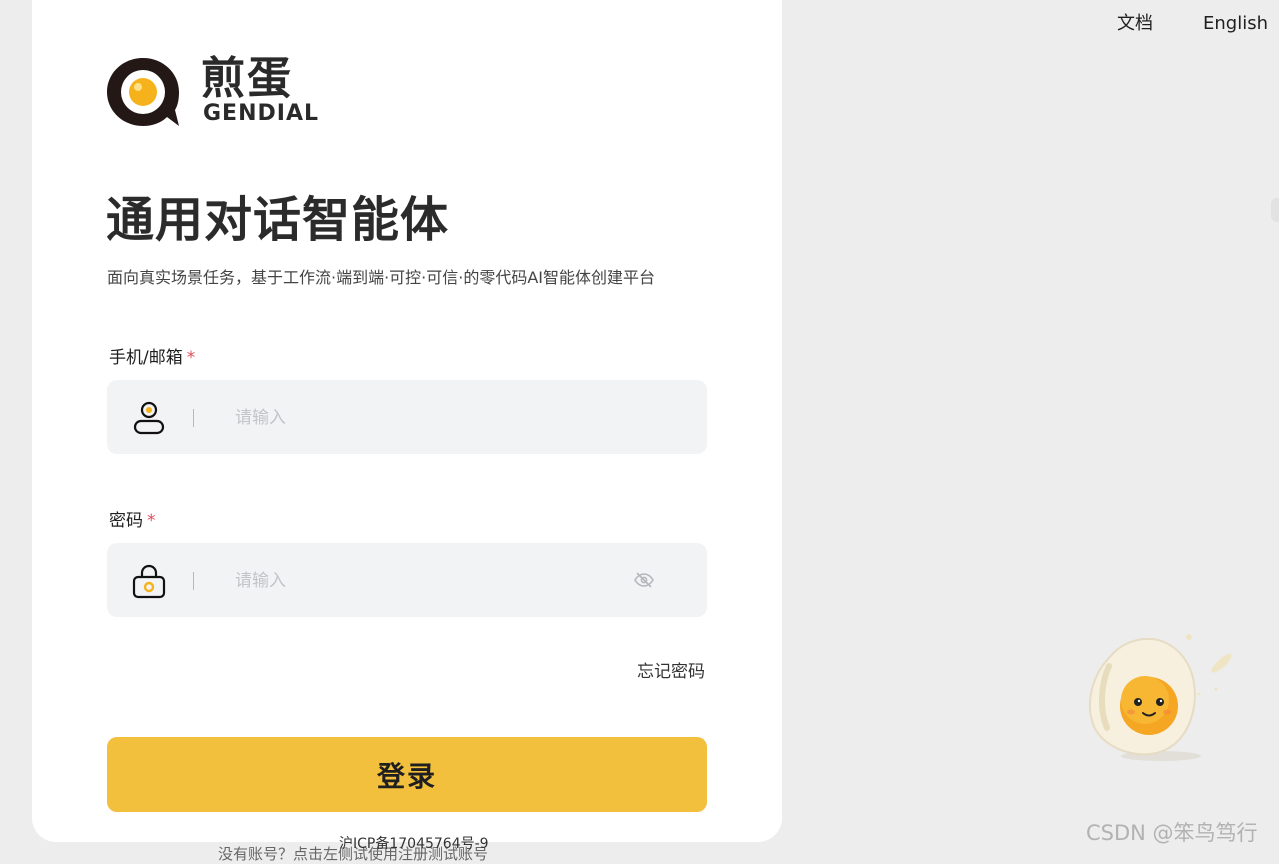  I want to click on password-field, so click(407, 580).